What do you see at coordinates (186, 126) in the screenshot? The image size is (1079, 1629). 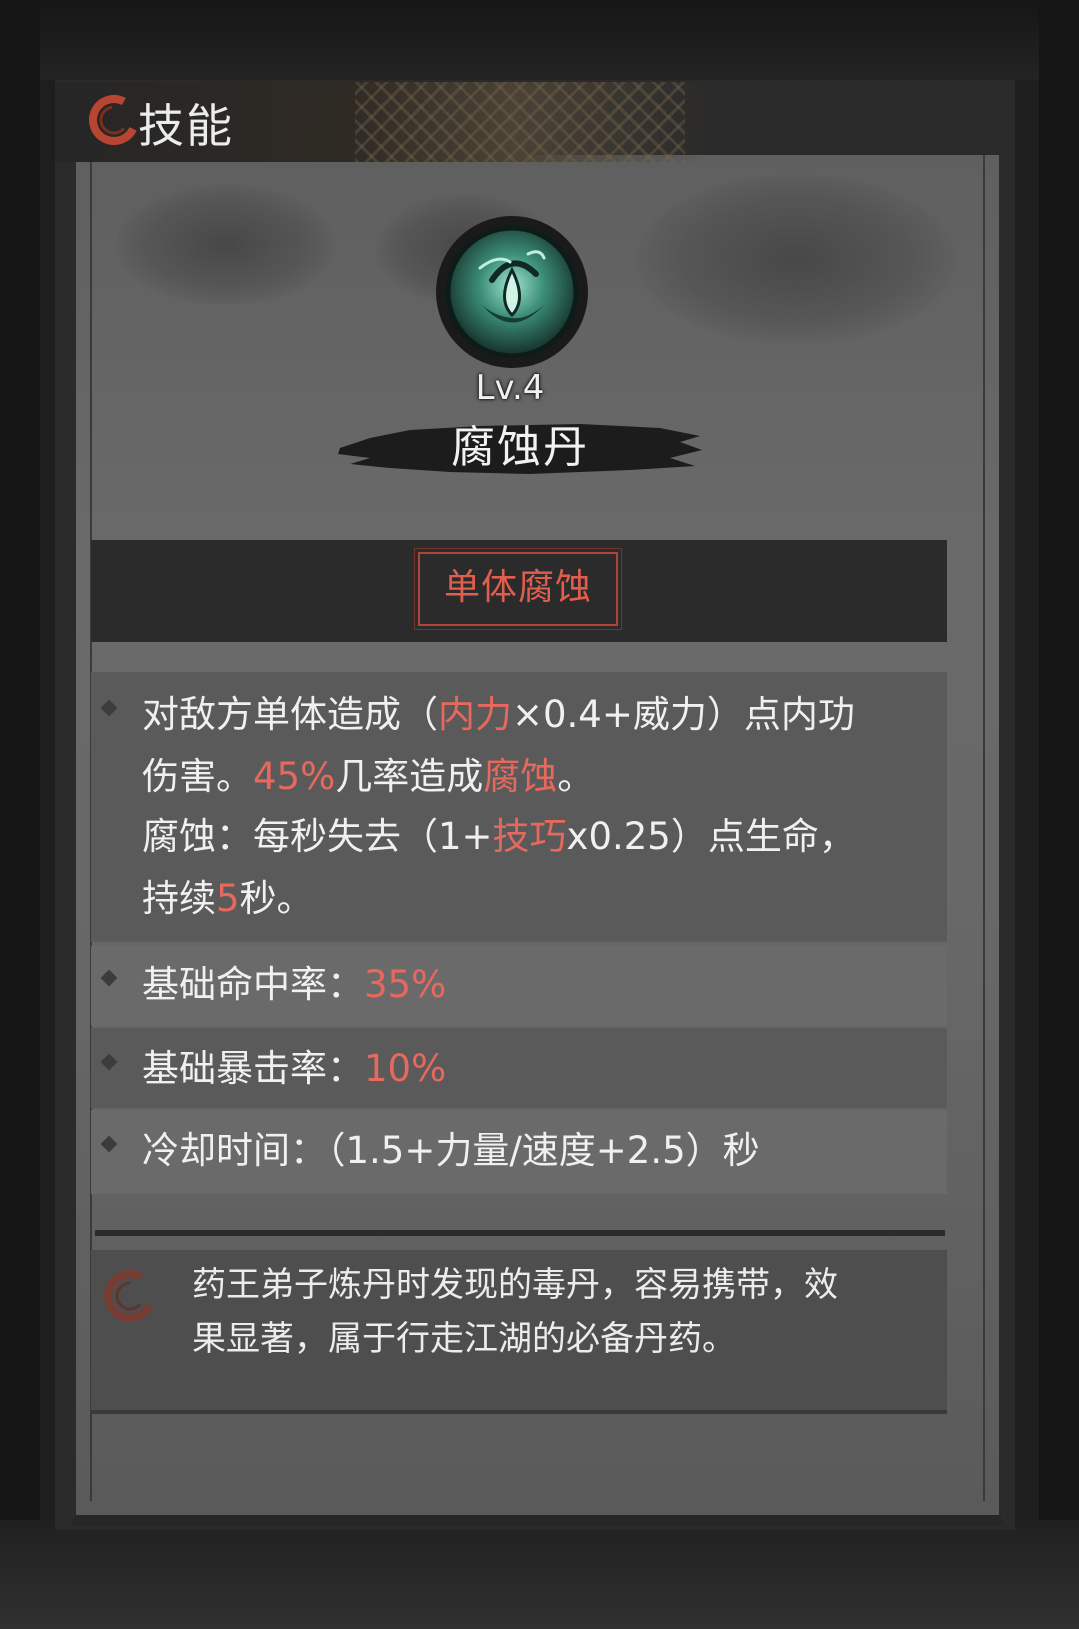 I see `panel-title: 技能` at bounding box center [186, 126].